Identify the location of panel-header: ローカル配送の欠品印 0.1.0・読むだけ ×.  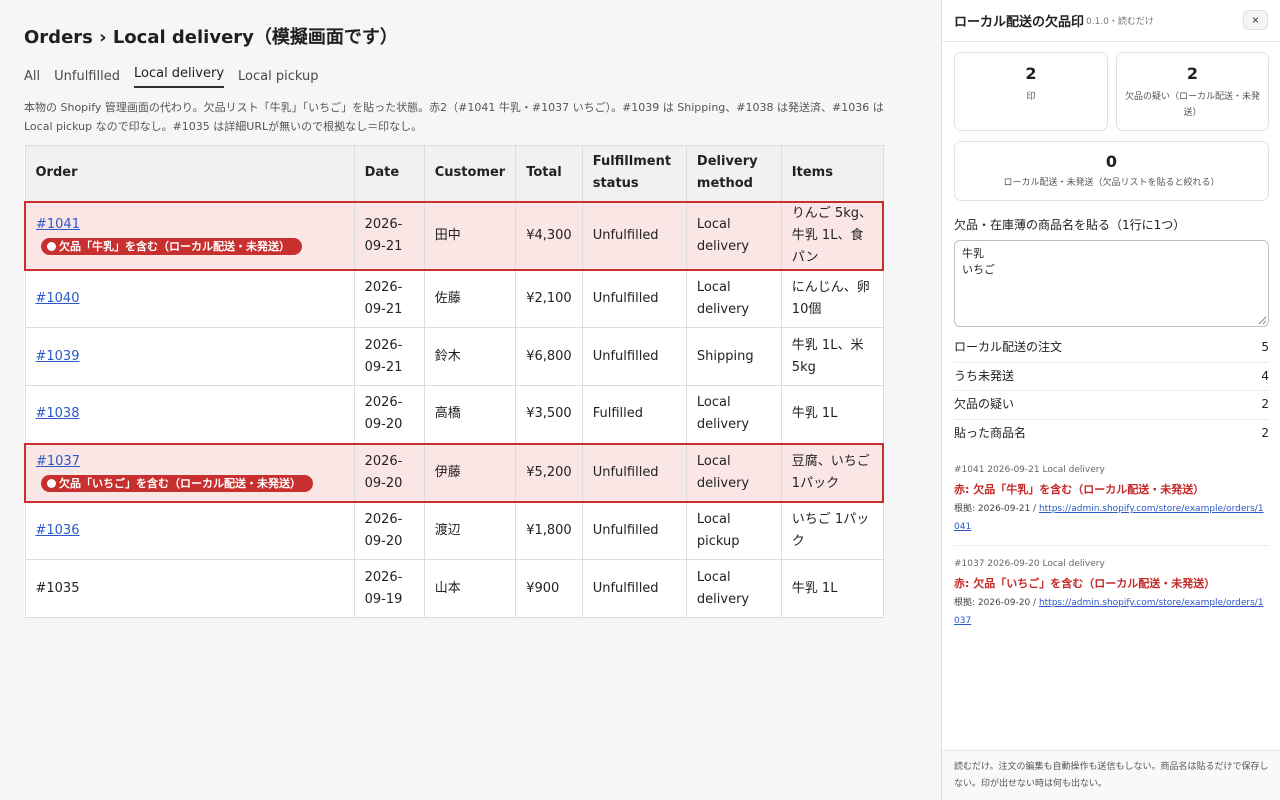
(1111, 21).